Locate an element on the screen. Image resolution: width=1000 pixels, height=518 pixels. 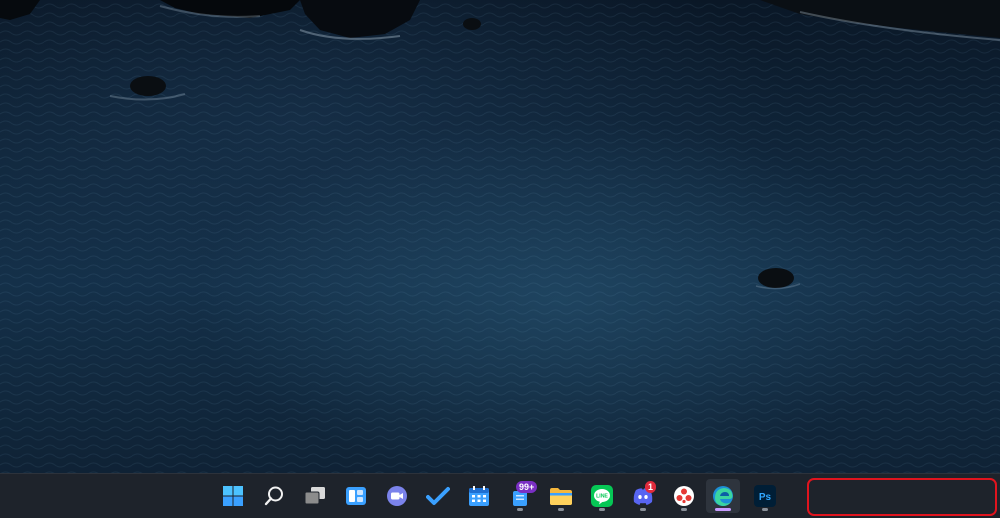
todo-button is located at coordinates (438, 496).